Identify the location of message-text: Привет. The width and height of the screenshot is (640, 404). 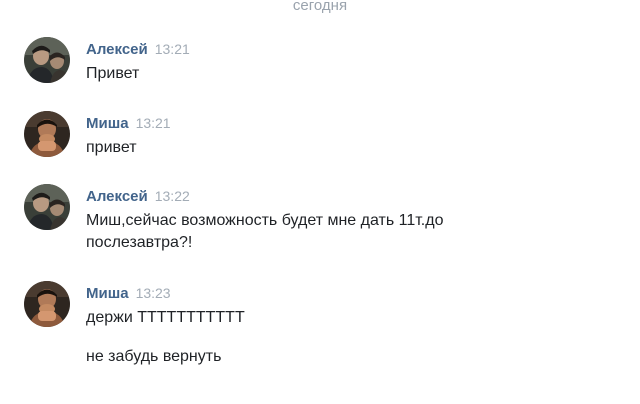
(321, 74).